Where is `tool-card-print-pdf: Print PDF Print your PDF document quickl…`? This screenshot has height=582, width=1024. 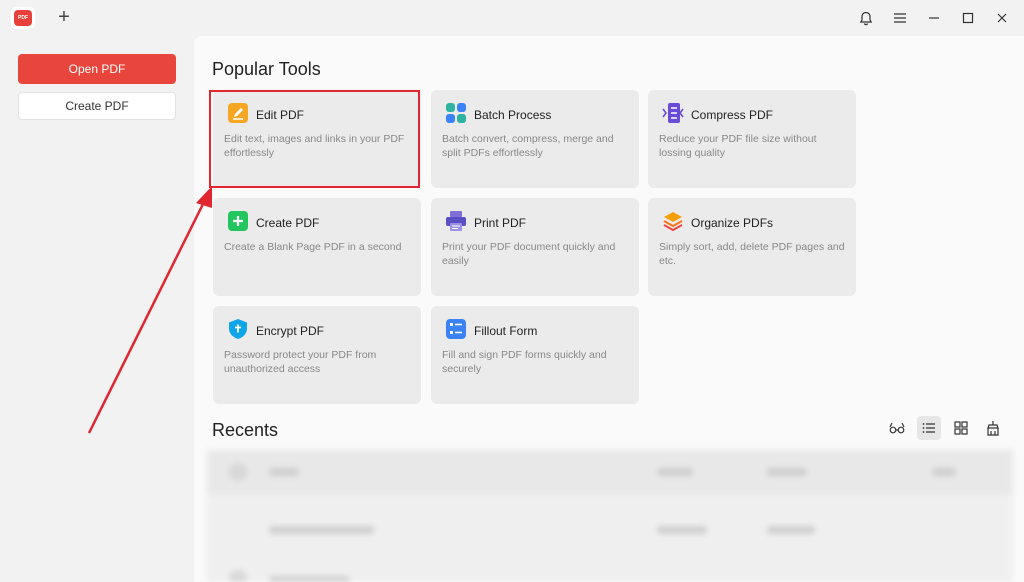 tool-card-print-pdf: Print PDF Print your PDF document quickl… is located at coordinates (535, 247).